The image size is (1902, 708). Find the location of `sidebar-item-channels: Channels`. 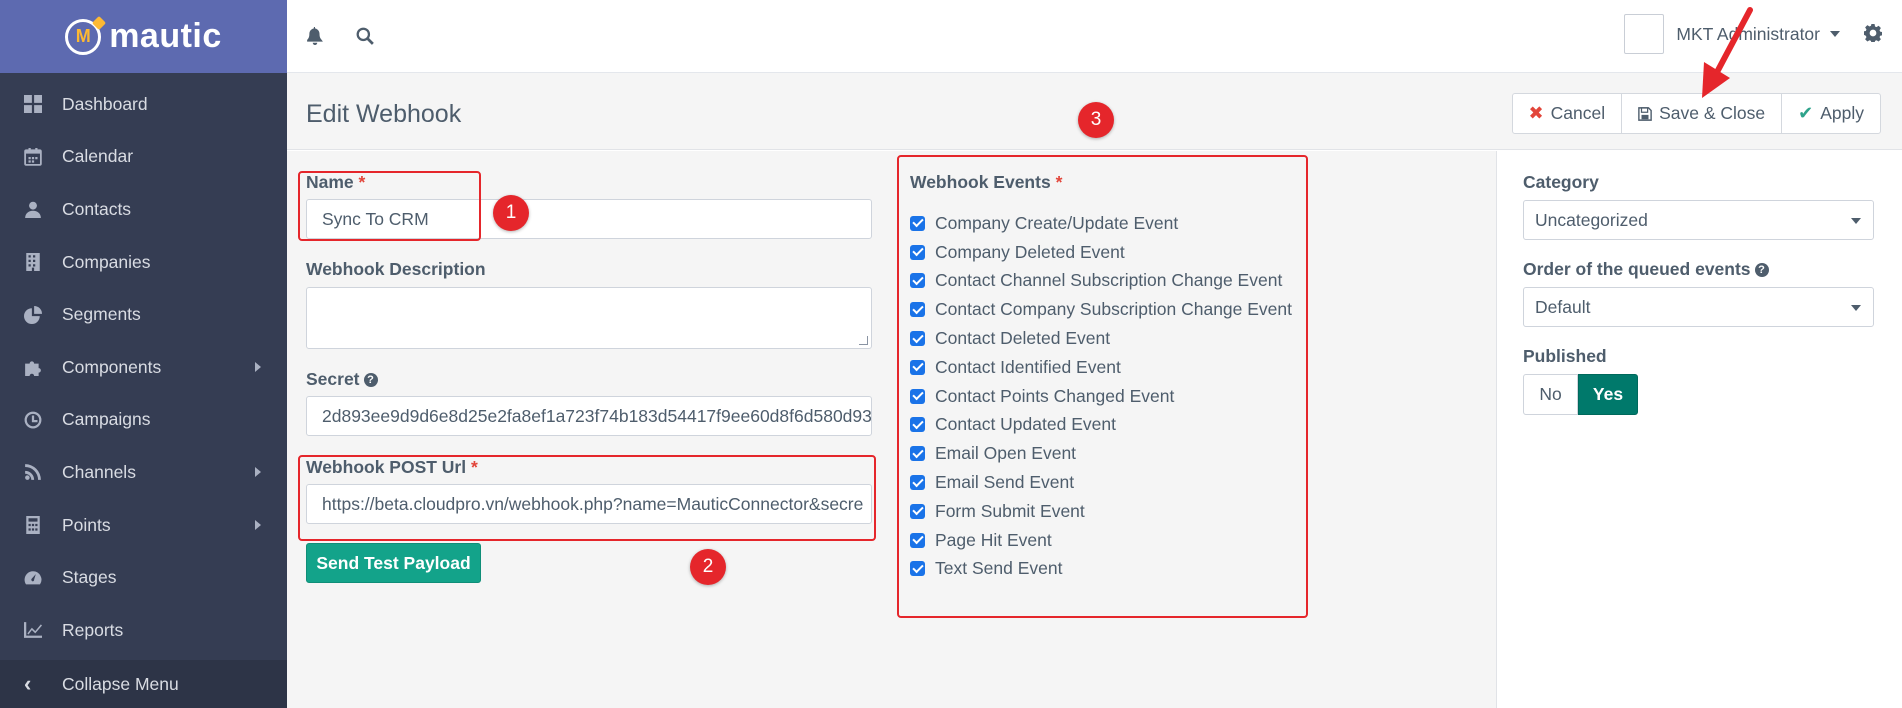

sidebar-item-channels: Channels is located at coordinates (143, 472).